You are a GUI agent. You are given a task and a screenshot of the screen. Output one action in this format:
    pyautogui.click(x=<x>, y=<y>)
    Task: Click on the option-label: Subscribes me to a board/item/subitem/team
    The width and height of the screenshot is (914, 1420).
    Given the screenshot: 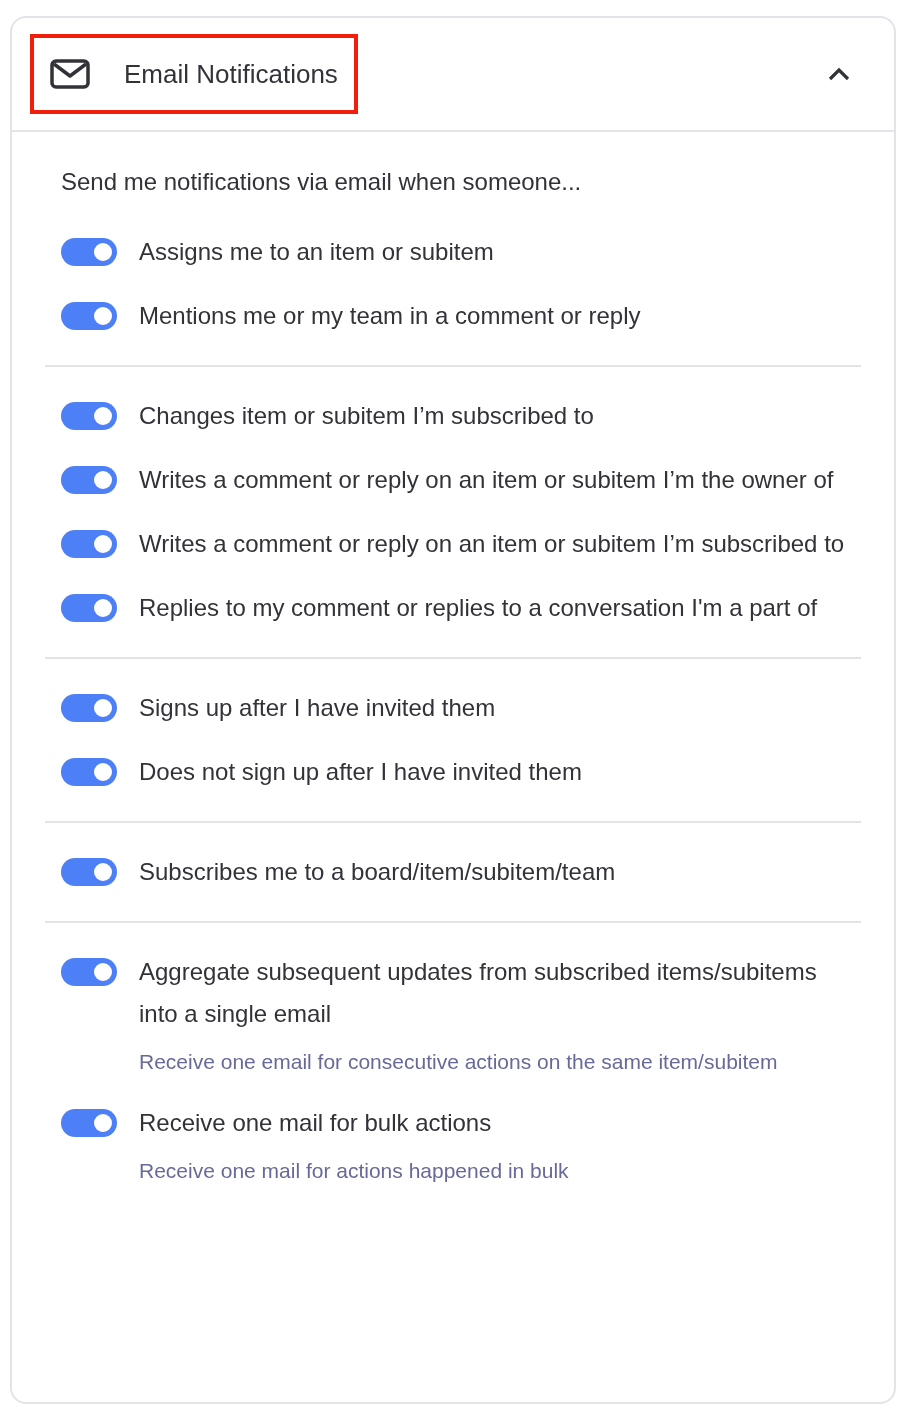 What is the action you would take?
    pyautogui.click(x=377, y=872)
    